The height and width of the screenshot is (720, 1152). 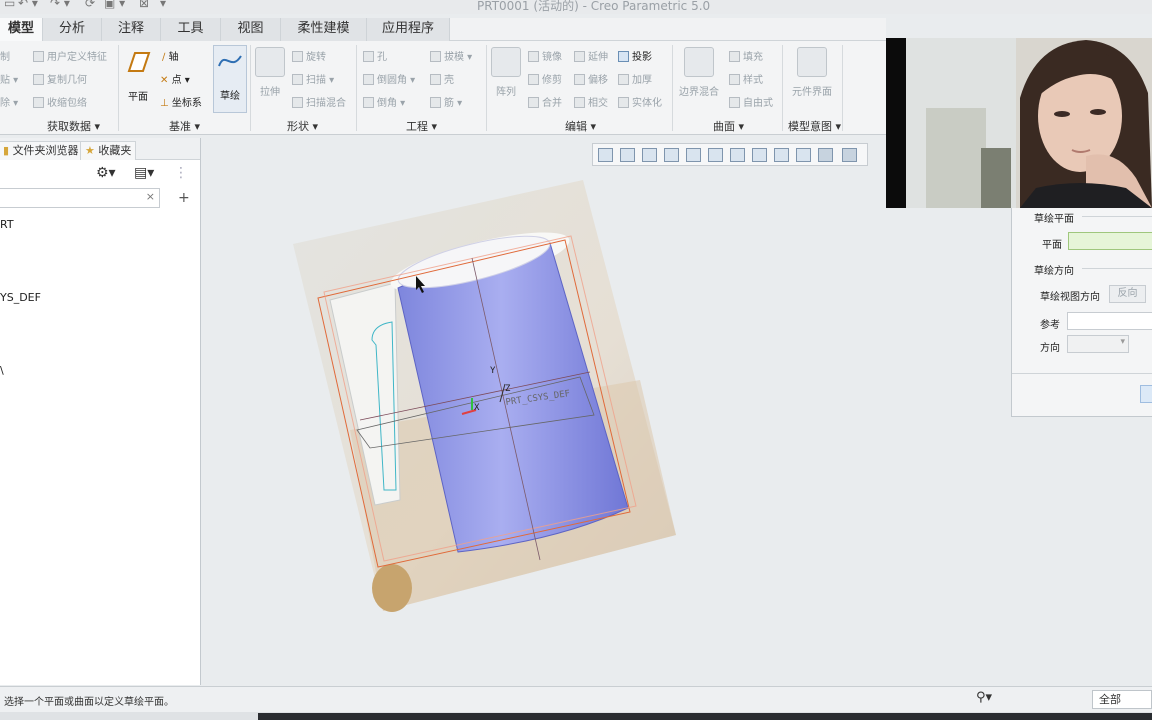 What do you see at coordinates (106, 173) in the screenshot?
I see `tree-settings-icon: ⚙▾` at bounding box center [106, 173].